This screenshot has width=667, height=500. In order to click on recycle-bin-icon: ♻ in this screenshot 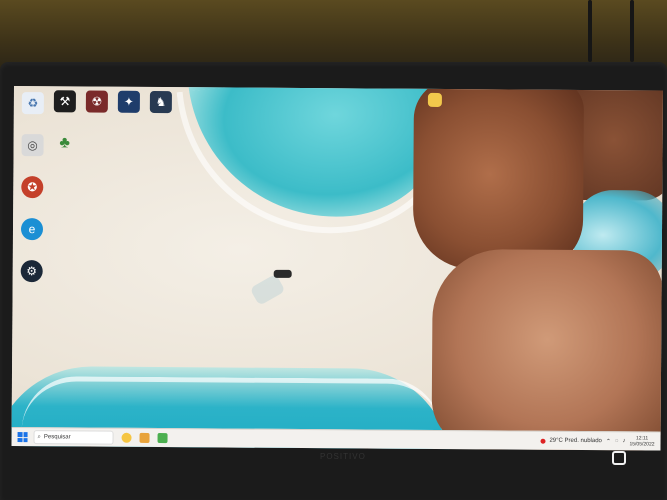, I will do `click(32, 103)`.